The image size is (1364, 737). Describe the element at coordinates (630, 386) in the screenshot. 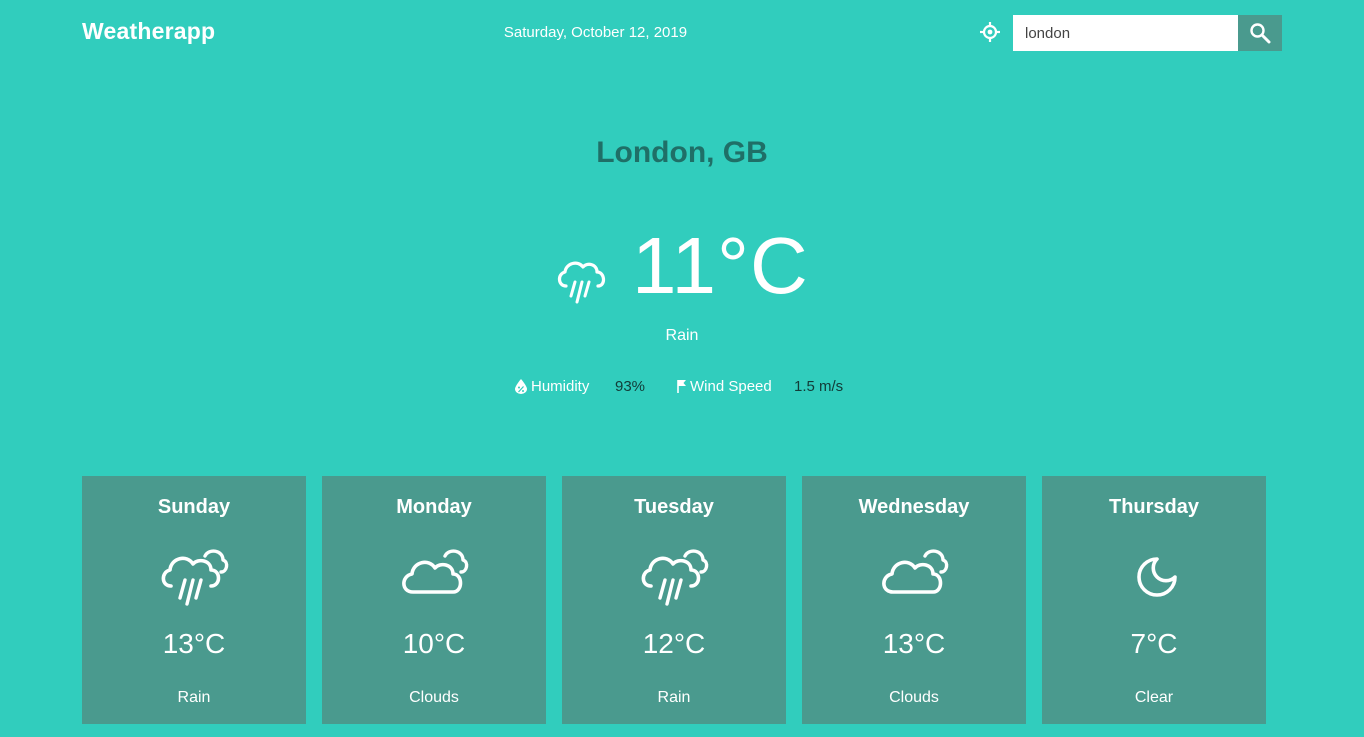

I see `humidity-value: 93%` at that location.